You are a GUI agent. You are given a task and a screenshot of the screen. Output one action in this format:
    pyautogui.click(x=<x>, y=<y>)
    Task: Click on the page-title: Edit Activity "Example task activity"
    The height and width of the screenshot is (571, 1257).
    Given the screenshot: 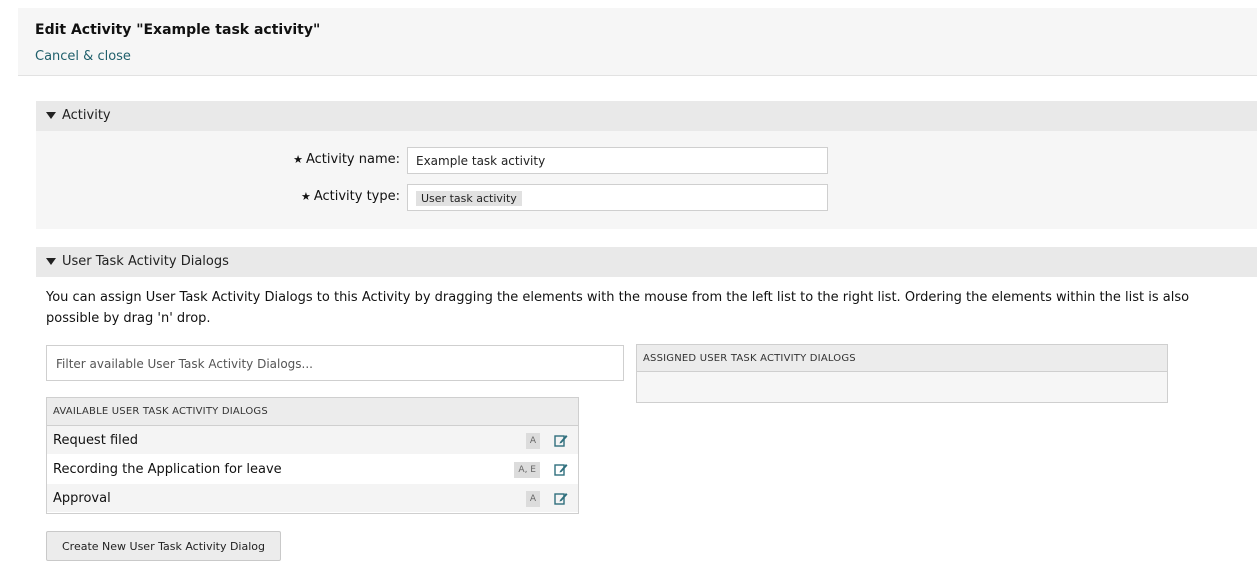 What is the action you would take?
    pyautogui.click(x=178, y=30)
    